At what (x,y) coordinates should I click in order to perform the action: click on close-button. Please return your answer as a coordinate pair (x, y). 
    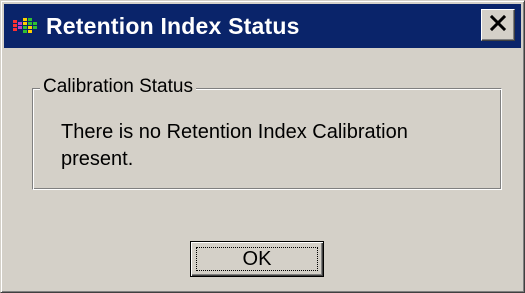
    Looking at the image, I should click on (498, 25).